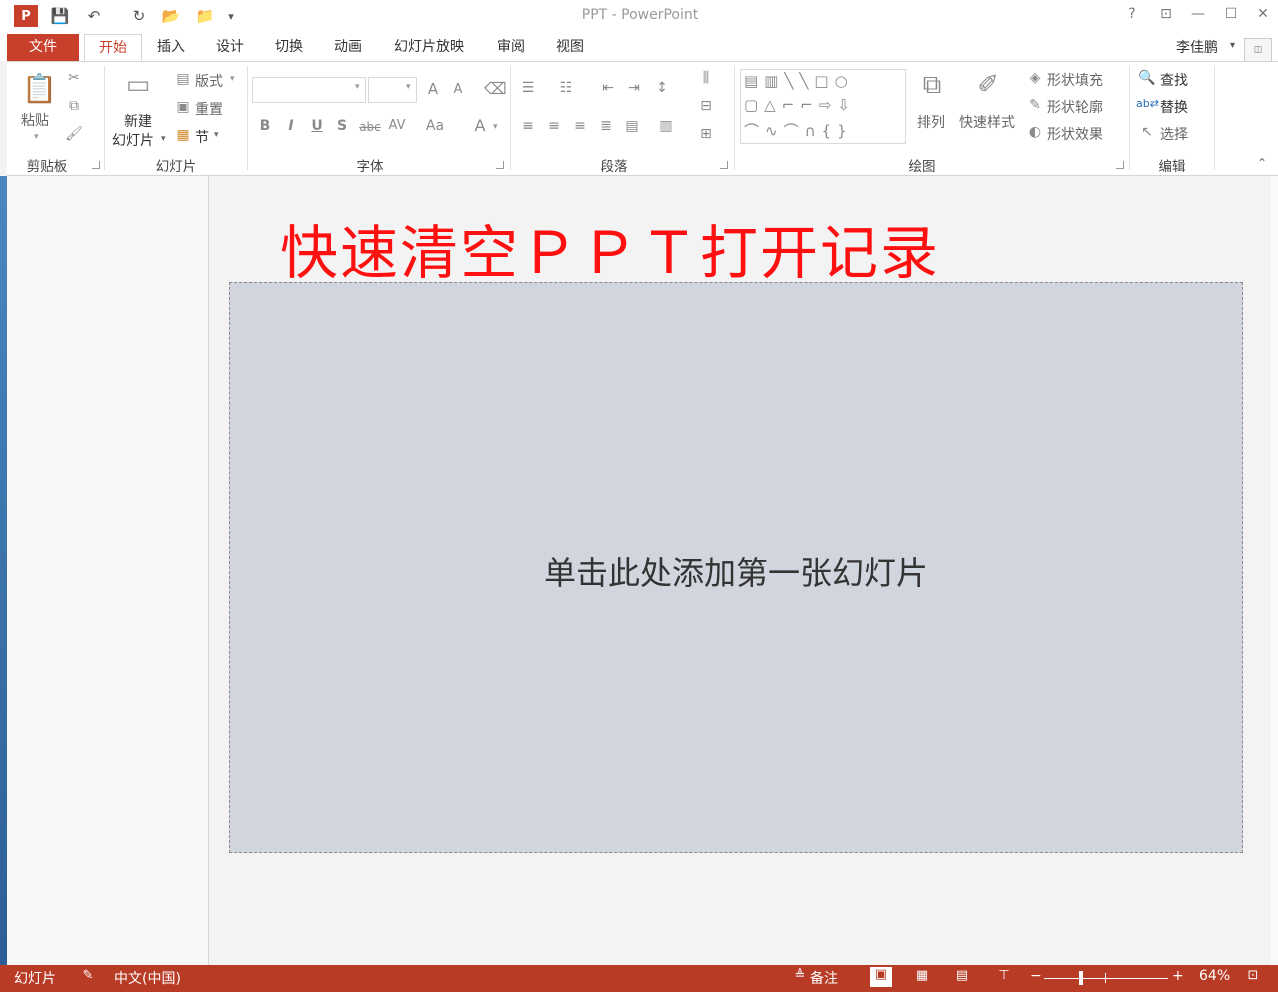 This screenshot has height=992, width=1278. I want to click on find-button: 查找, so click(1174, 80).